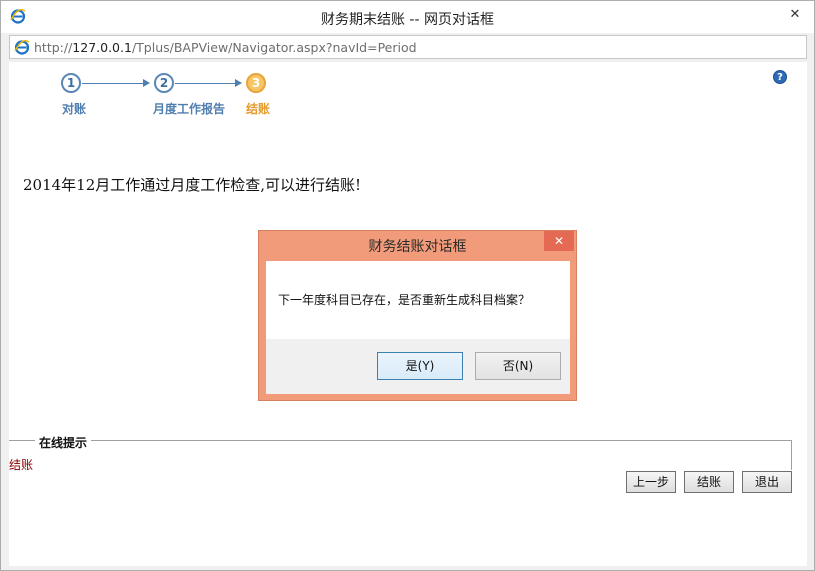 The height and width of the screenshot is (571, 815). Describe the element at coordinates (407, 20) in the screenshot. I see `window-title: 财务期末结账 -- 网页对话框` at that location.